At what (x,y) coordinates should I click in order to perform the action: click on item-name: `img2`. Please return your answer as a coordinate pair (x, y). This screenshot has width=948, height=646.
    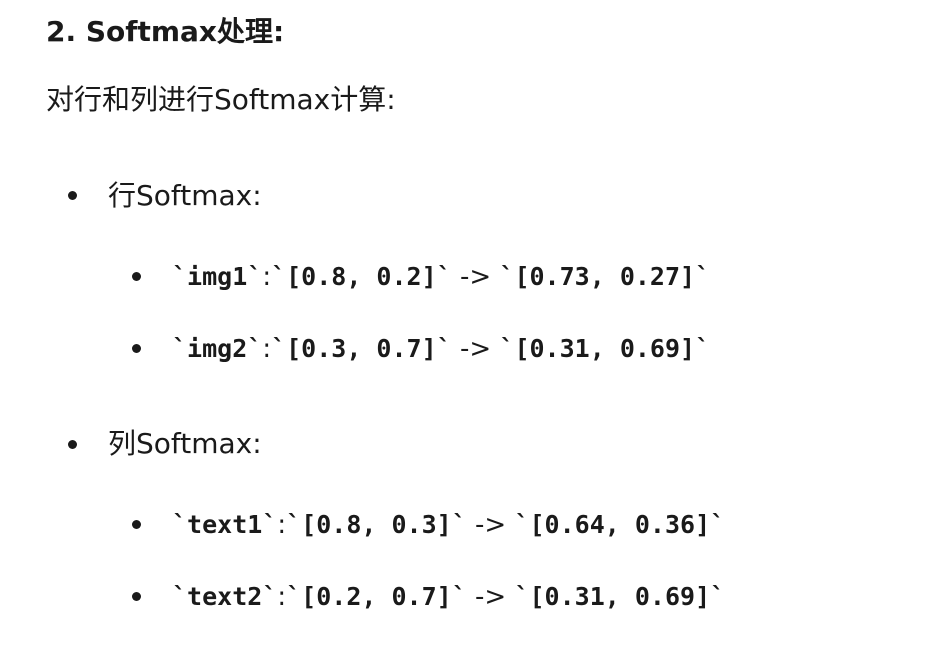
    Looking at the image, I should click on (217, 348).